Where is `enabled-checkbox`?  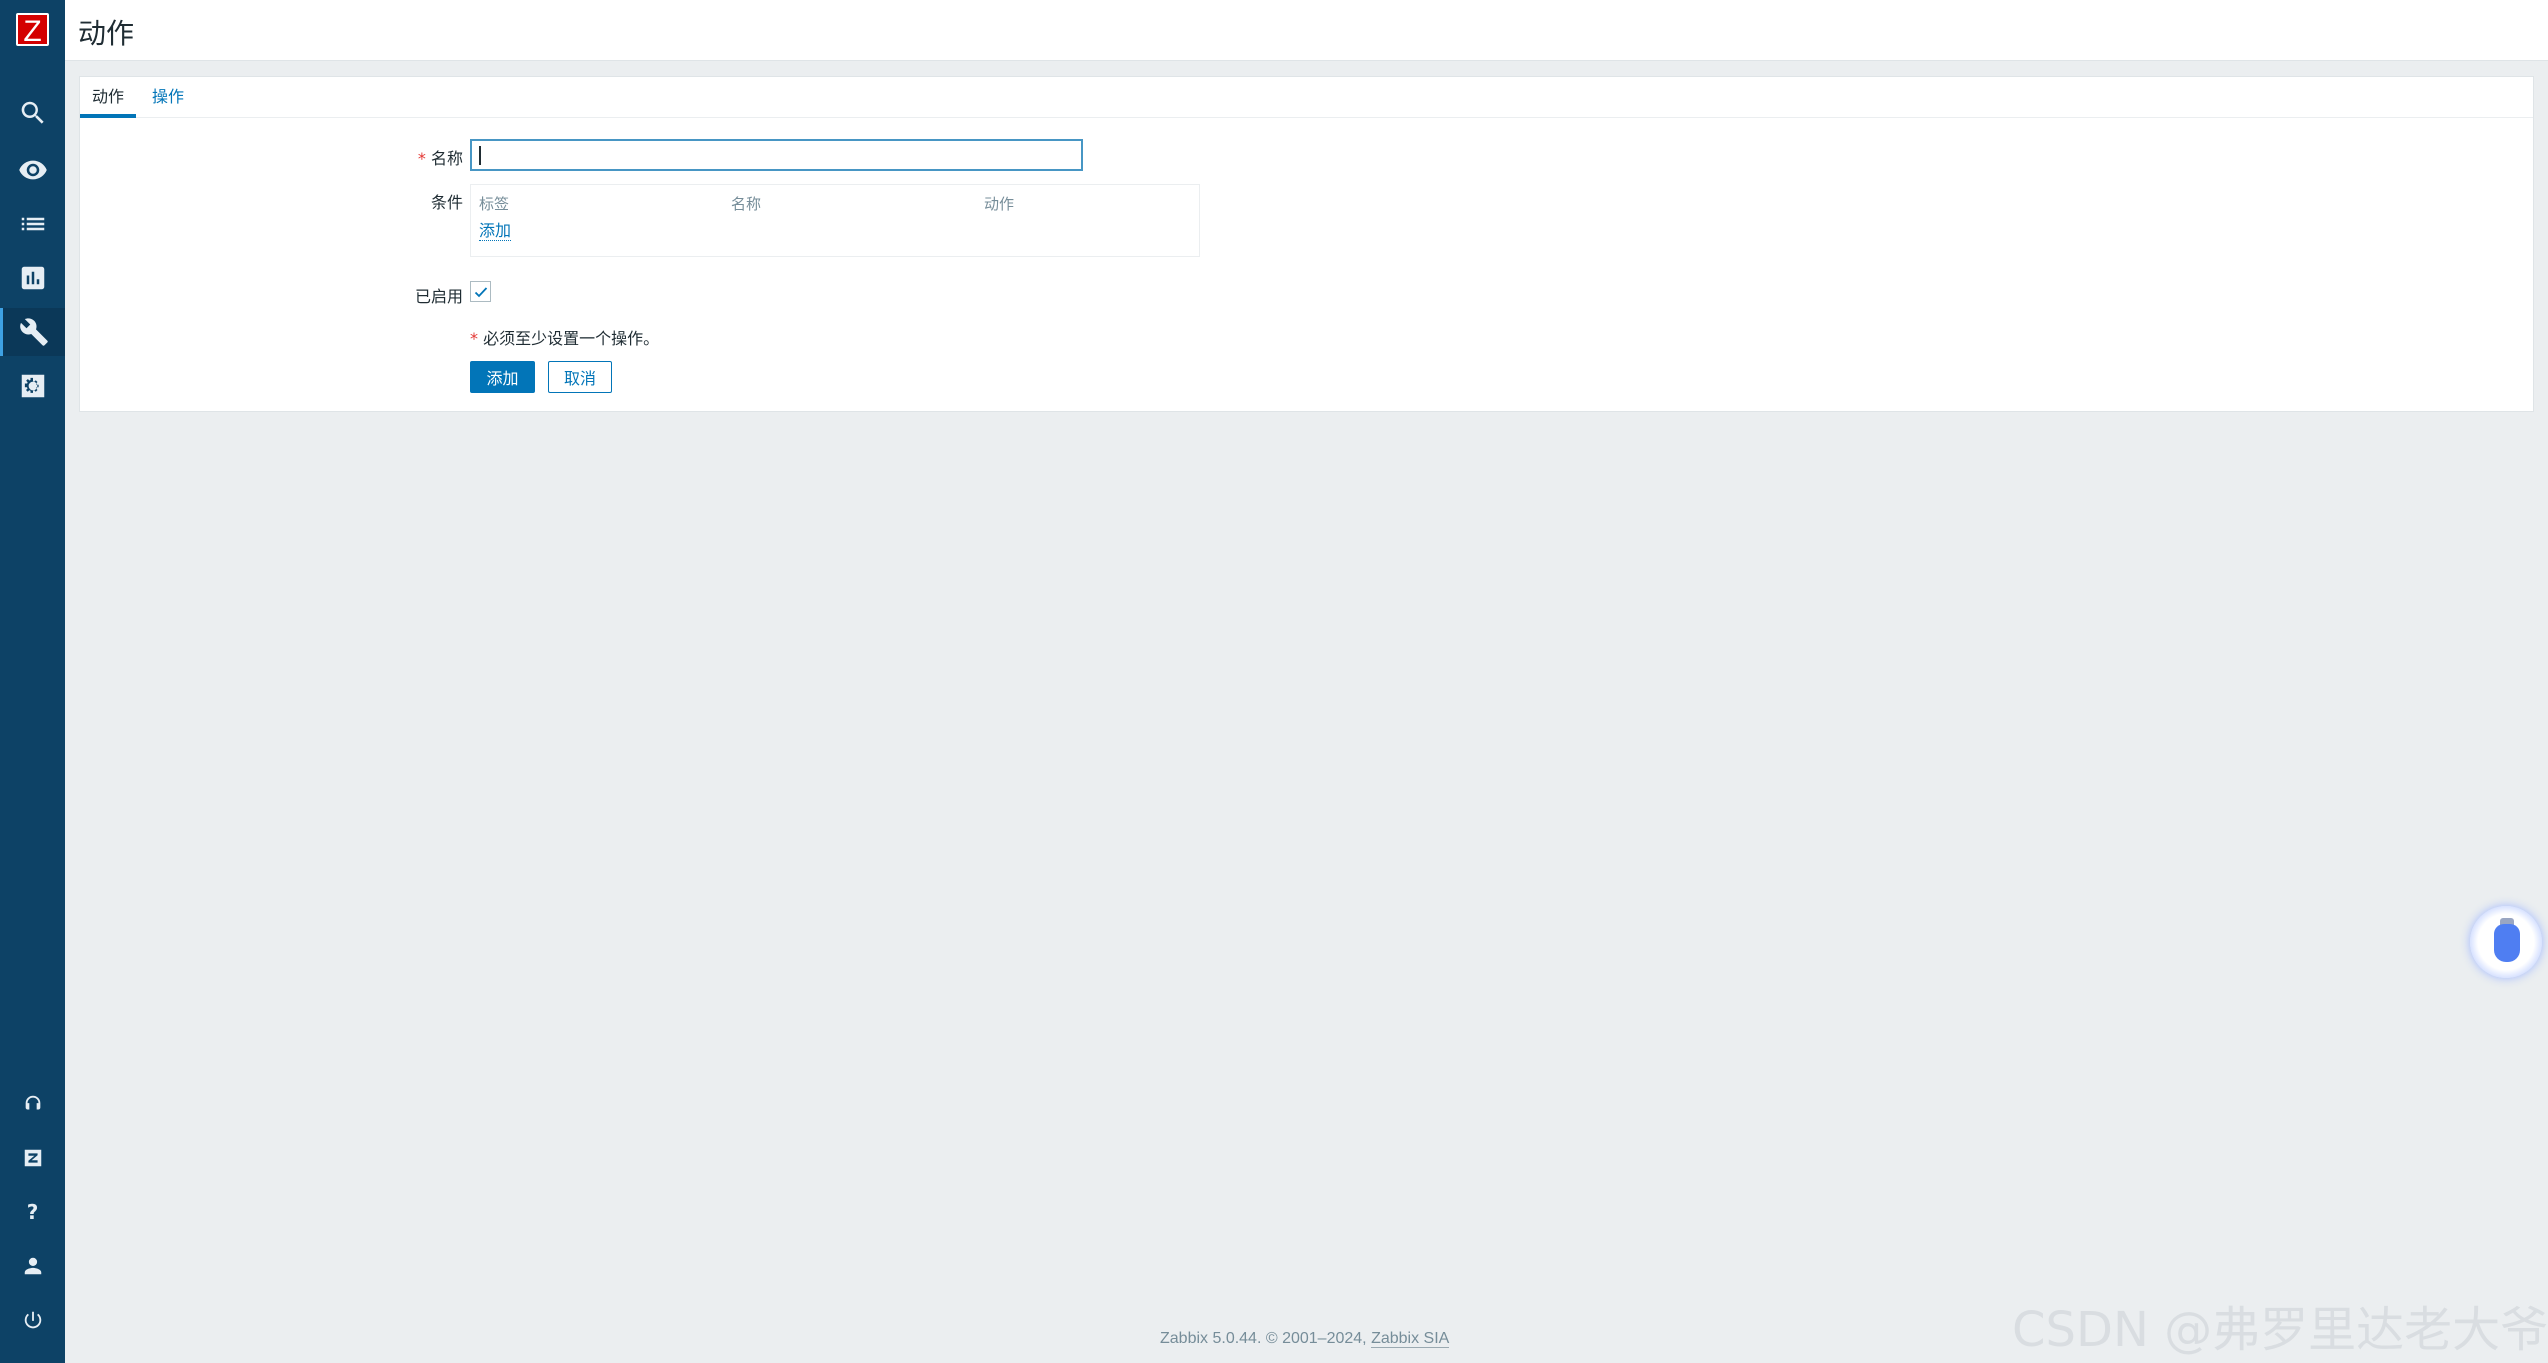
enabled-checkbox is located at coordinates (480, 291).